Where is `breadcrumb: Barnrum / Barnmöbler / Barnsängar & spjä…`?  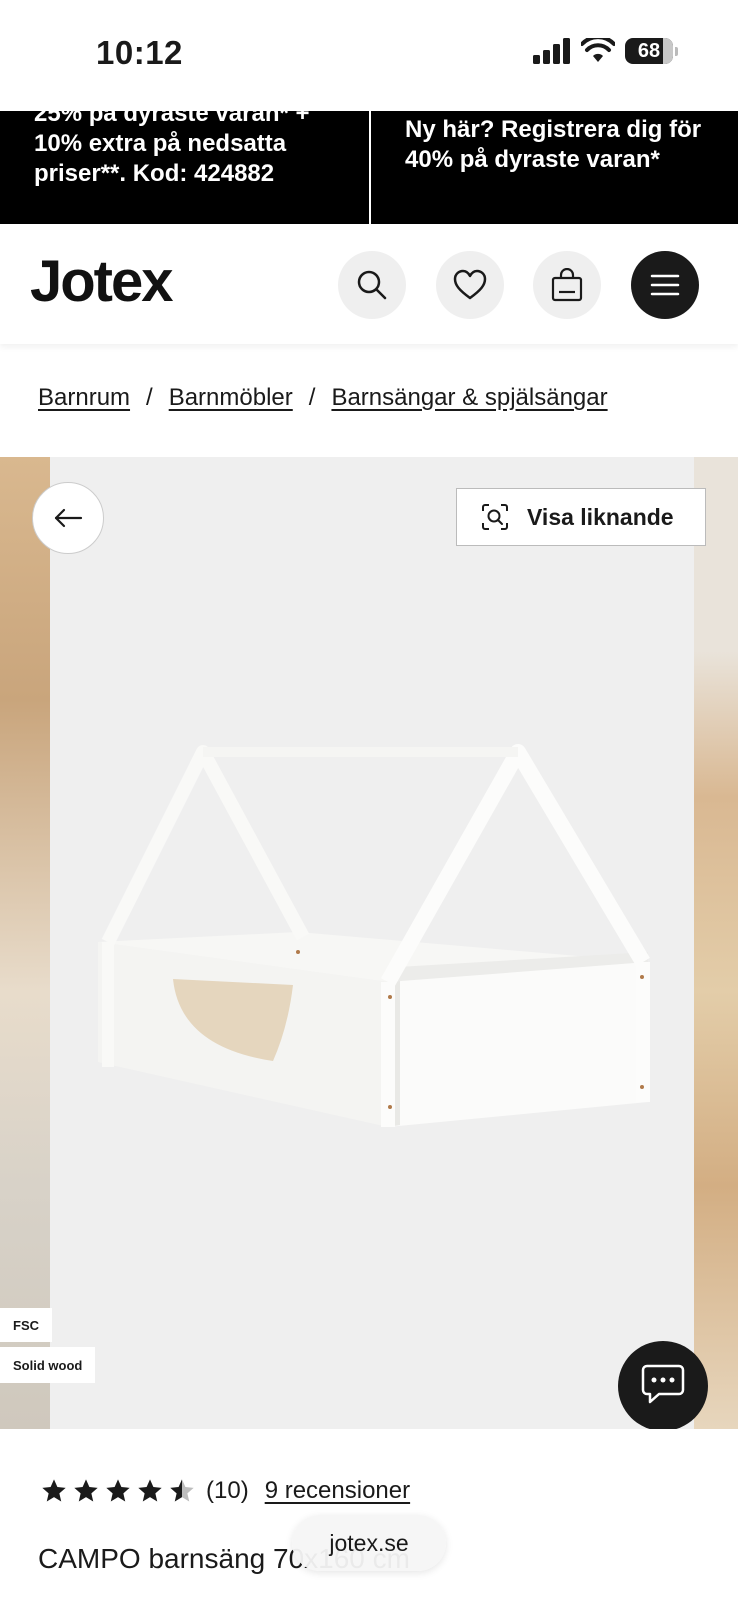 breadcrumb: Barnrum / Barnmöbler / Barnsängar & spjä… is located at coordinates (323, 398).